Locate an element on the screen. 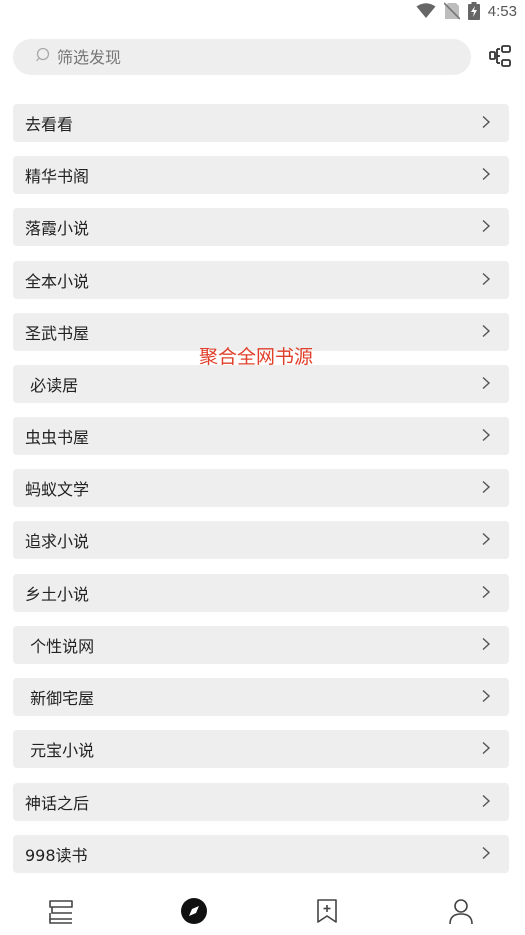 The height and width of the screenshot is (935, 525). list-item-label: 落霞小说 is located at coordinates (57, 228).